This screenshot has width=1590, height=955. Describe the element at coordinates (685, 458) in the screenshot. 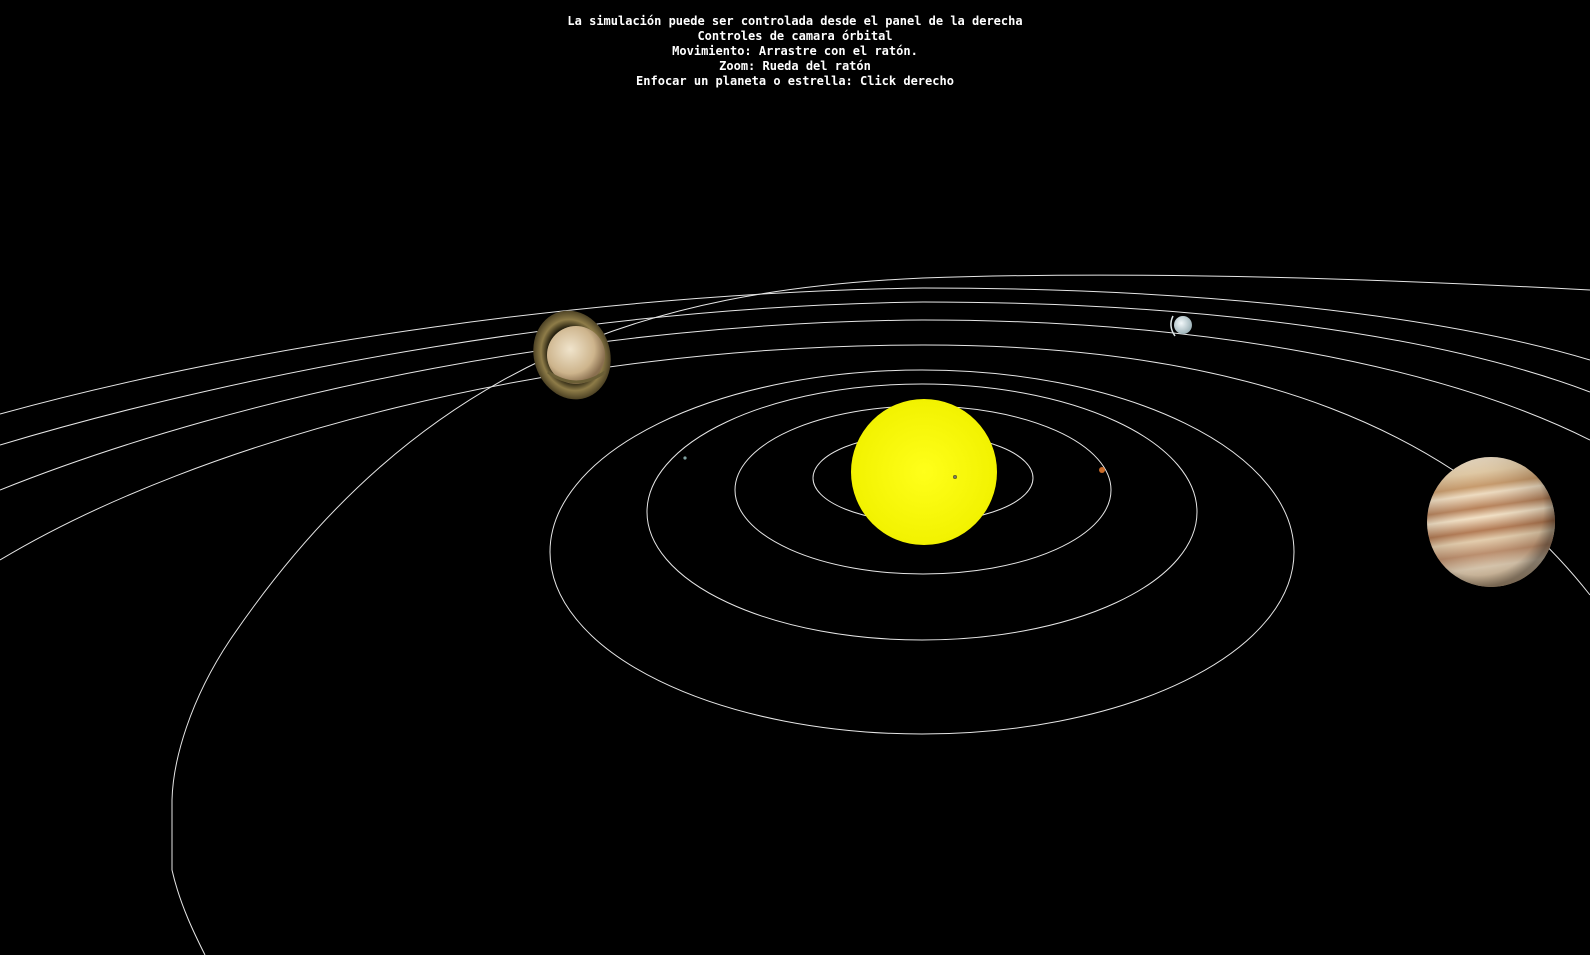

I see `venus` at that location.